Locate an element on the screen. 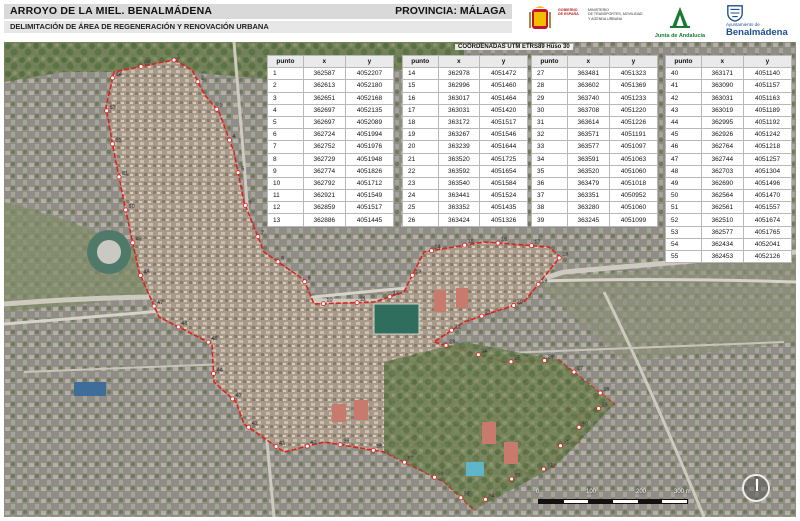  y-coordinate: 4051464 is located at coordinates (503, 98).